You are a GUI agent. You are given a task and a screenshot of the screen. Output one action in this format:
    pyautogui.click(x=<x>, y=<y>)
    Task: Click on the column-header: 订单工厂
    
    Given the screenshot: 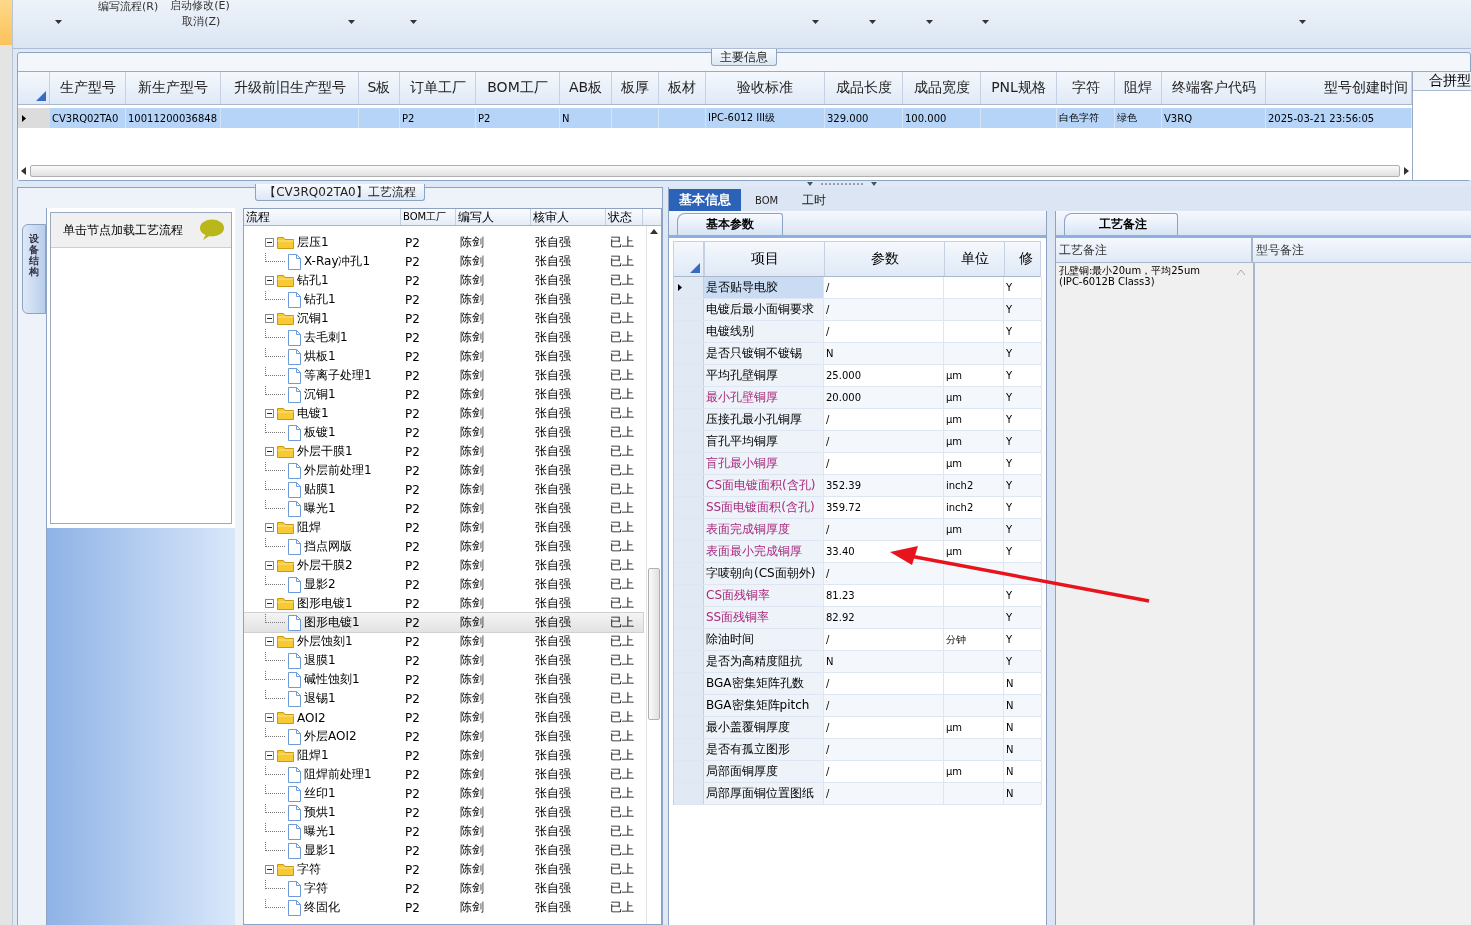 What is the action you would take?
    pyautogui.click(x=438, y=88)
    